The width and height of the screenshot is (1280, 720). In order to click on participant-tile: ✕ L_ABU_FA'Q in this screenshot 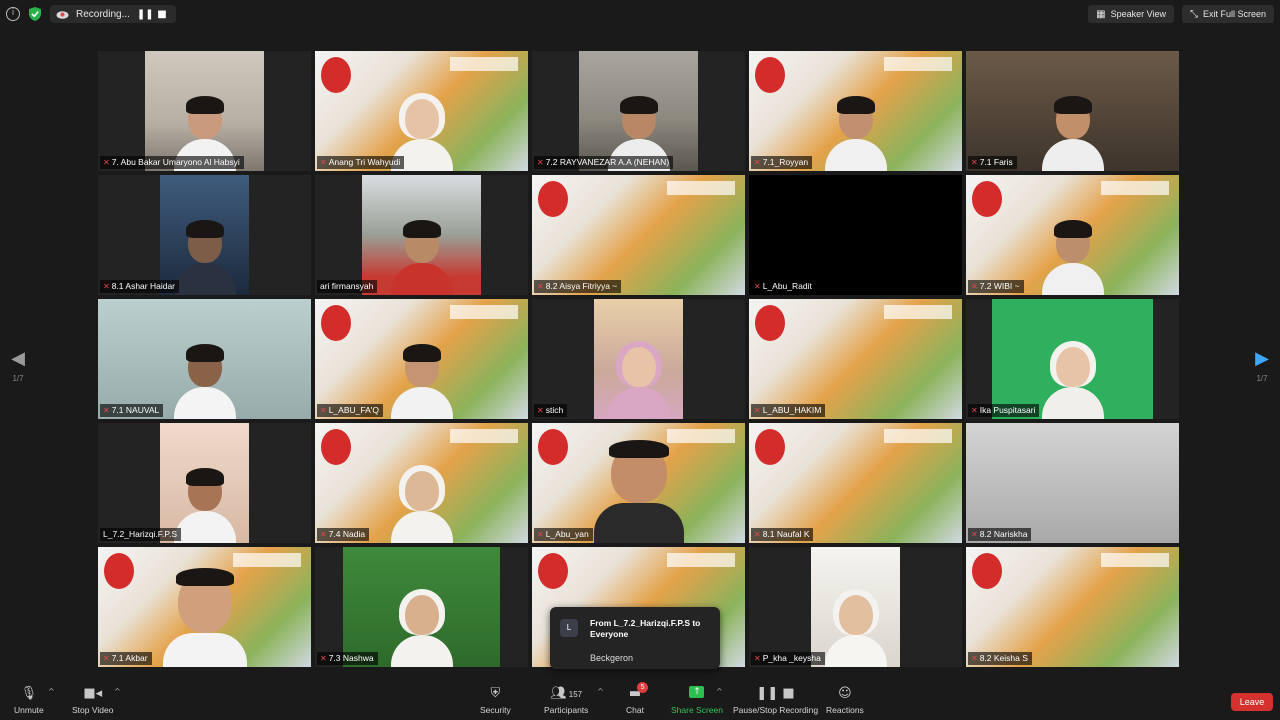, I will do `click(421, 359)`.